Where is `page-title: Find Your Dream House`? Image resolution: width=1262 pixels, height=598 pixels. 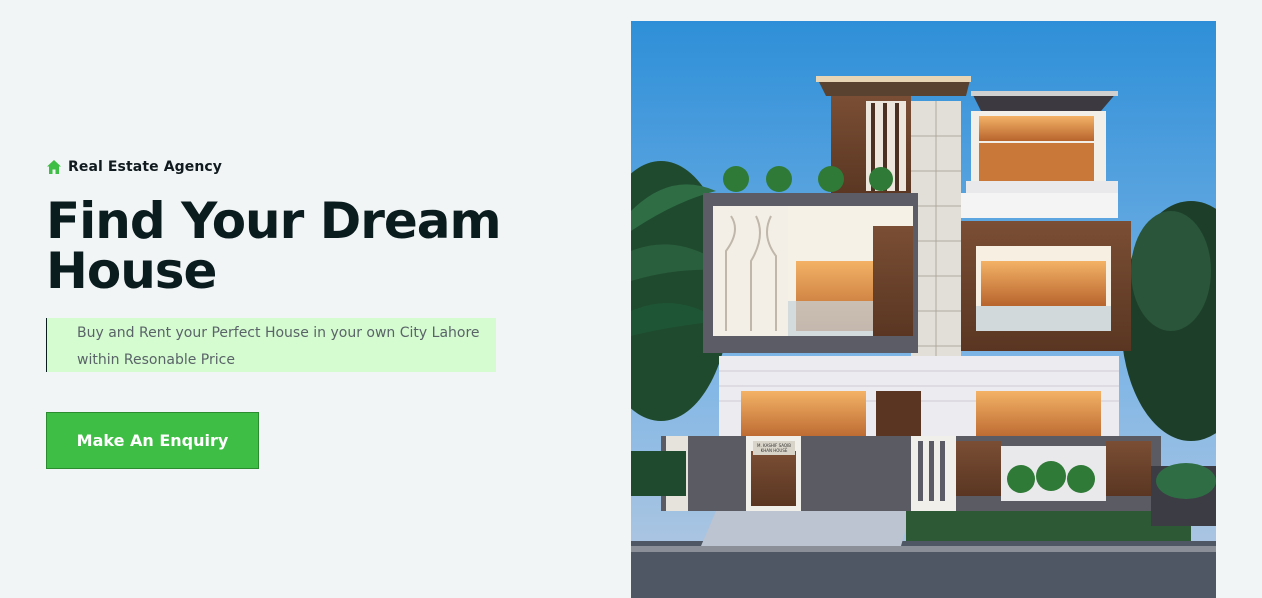
page-title: Find Your Dream House is located at coordinates (274, 246).